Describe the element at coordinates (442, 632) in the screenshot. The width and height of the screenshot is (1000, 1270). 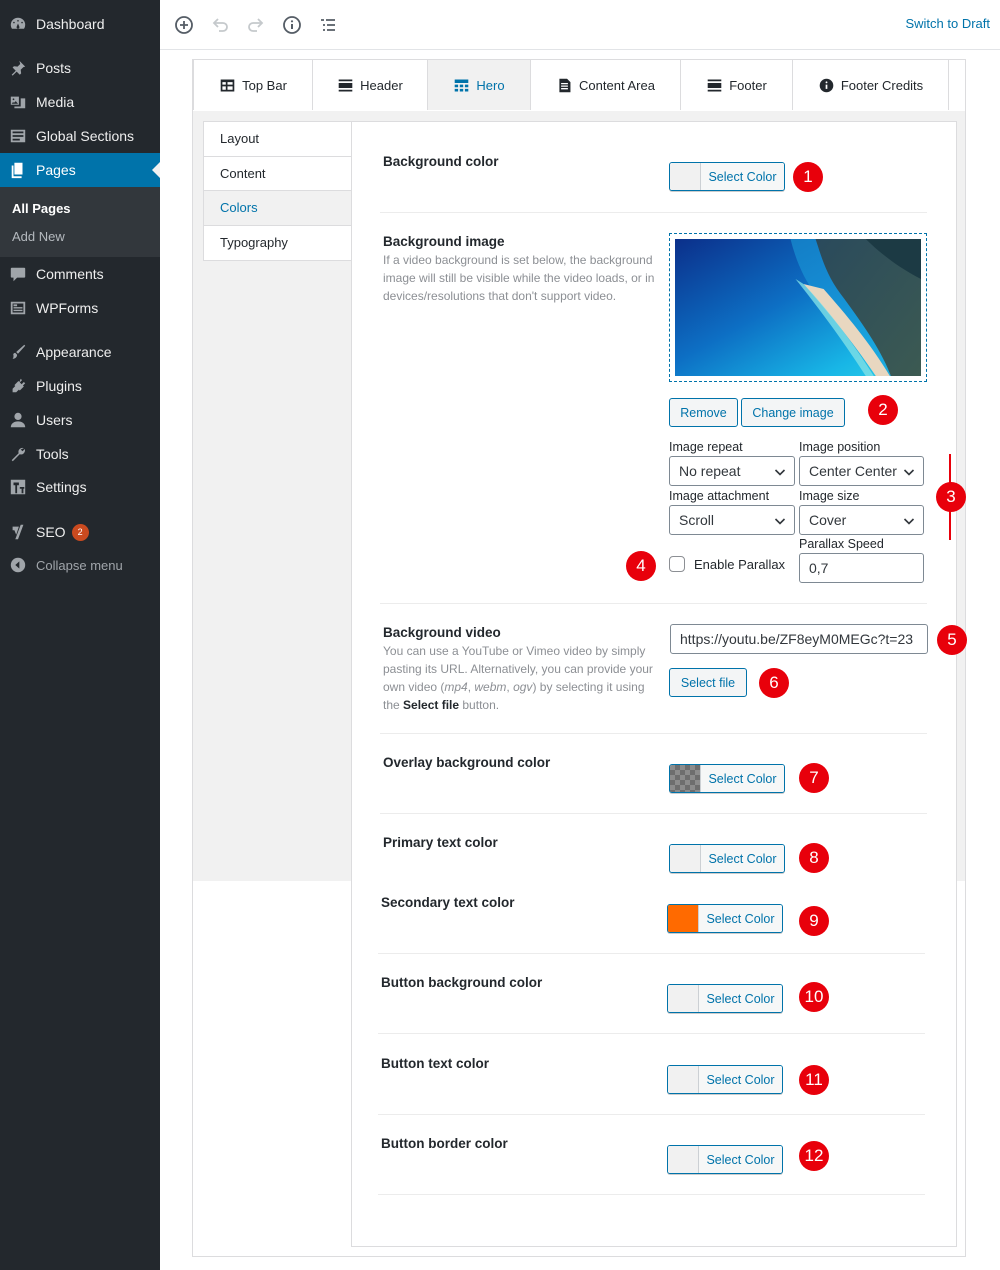
I see `background-video-title: Background video` at that location.